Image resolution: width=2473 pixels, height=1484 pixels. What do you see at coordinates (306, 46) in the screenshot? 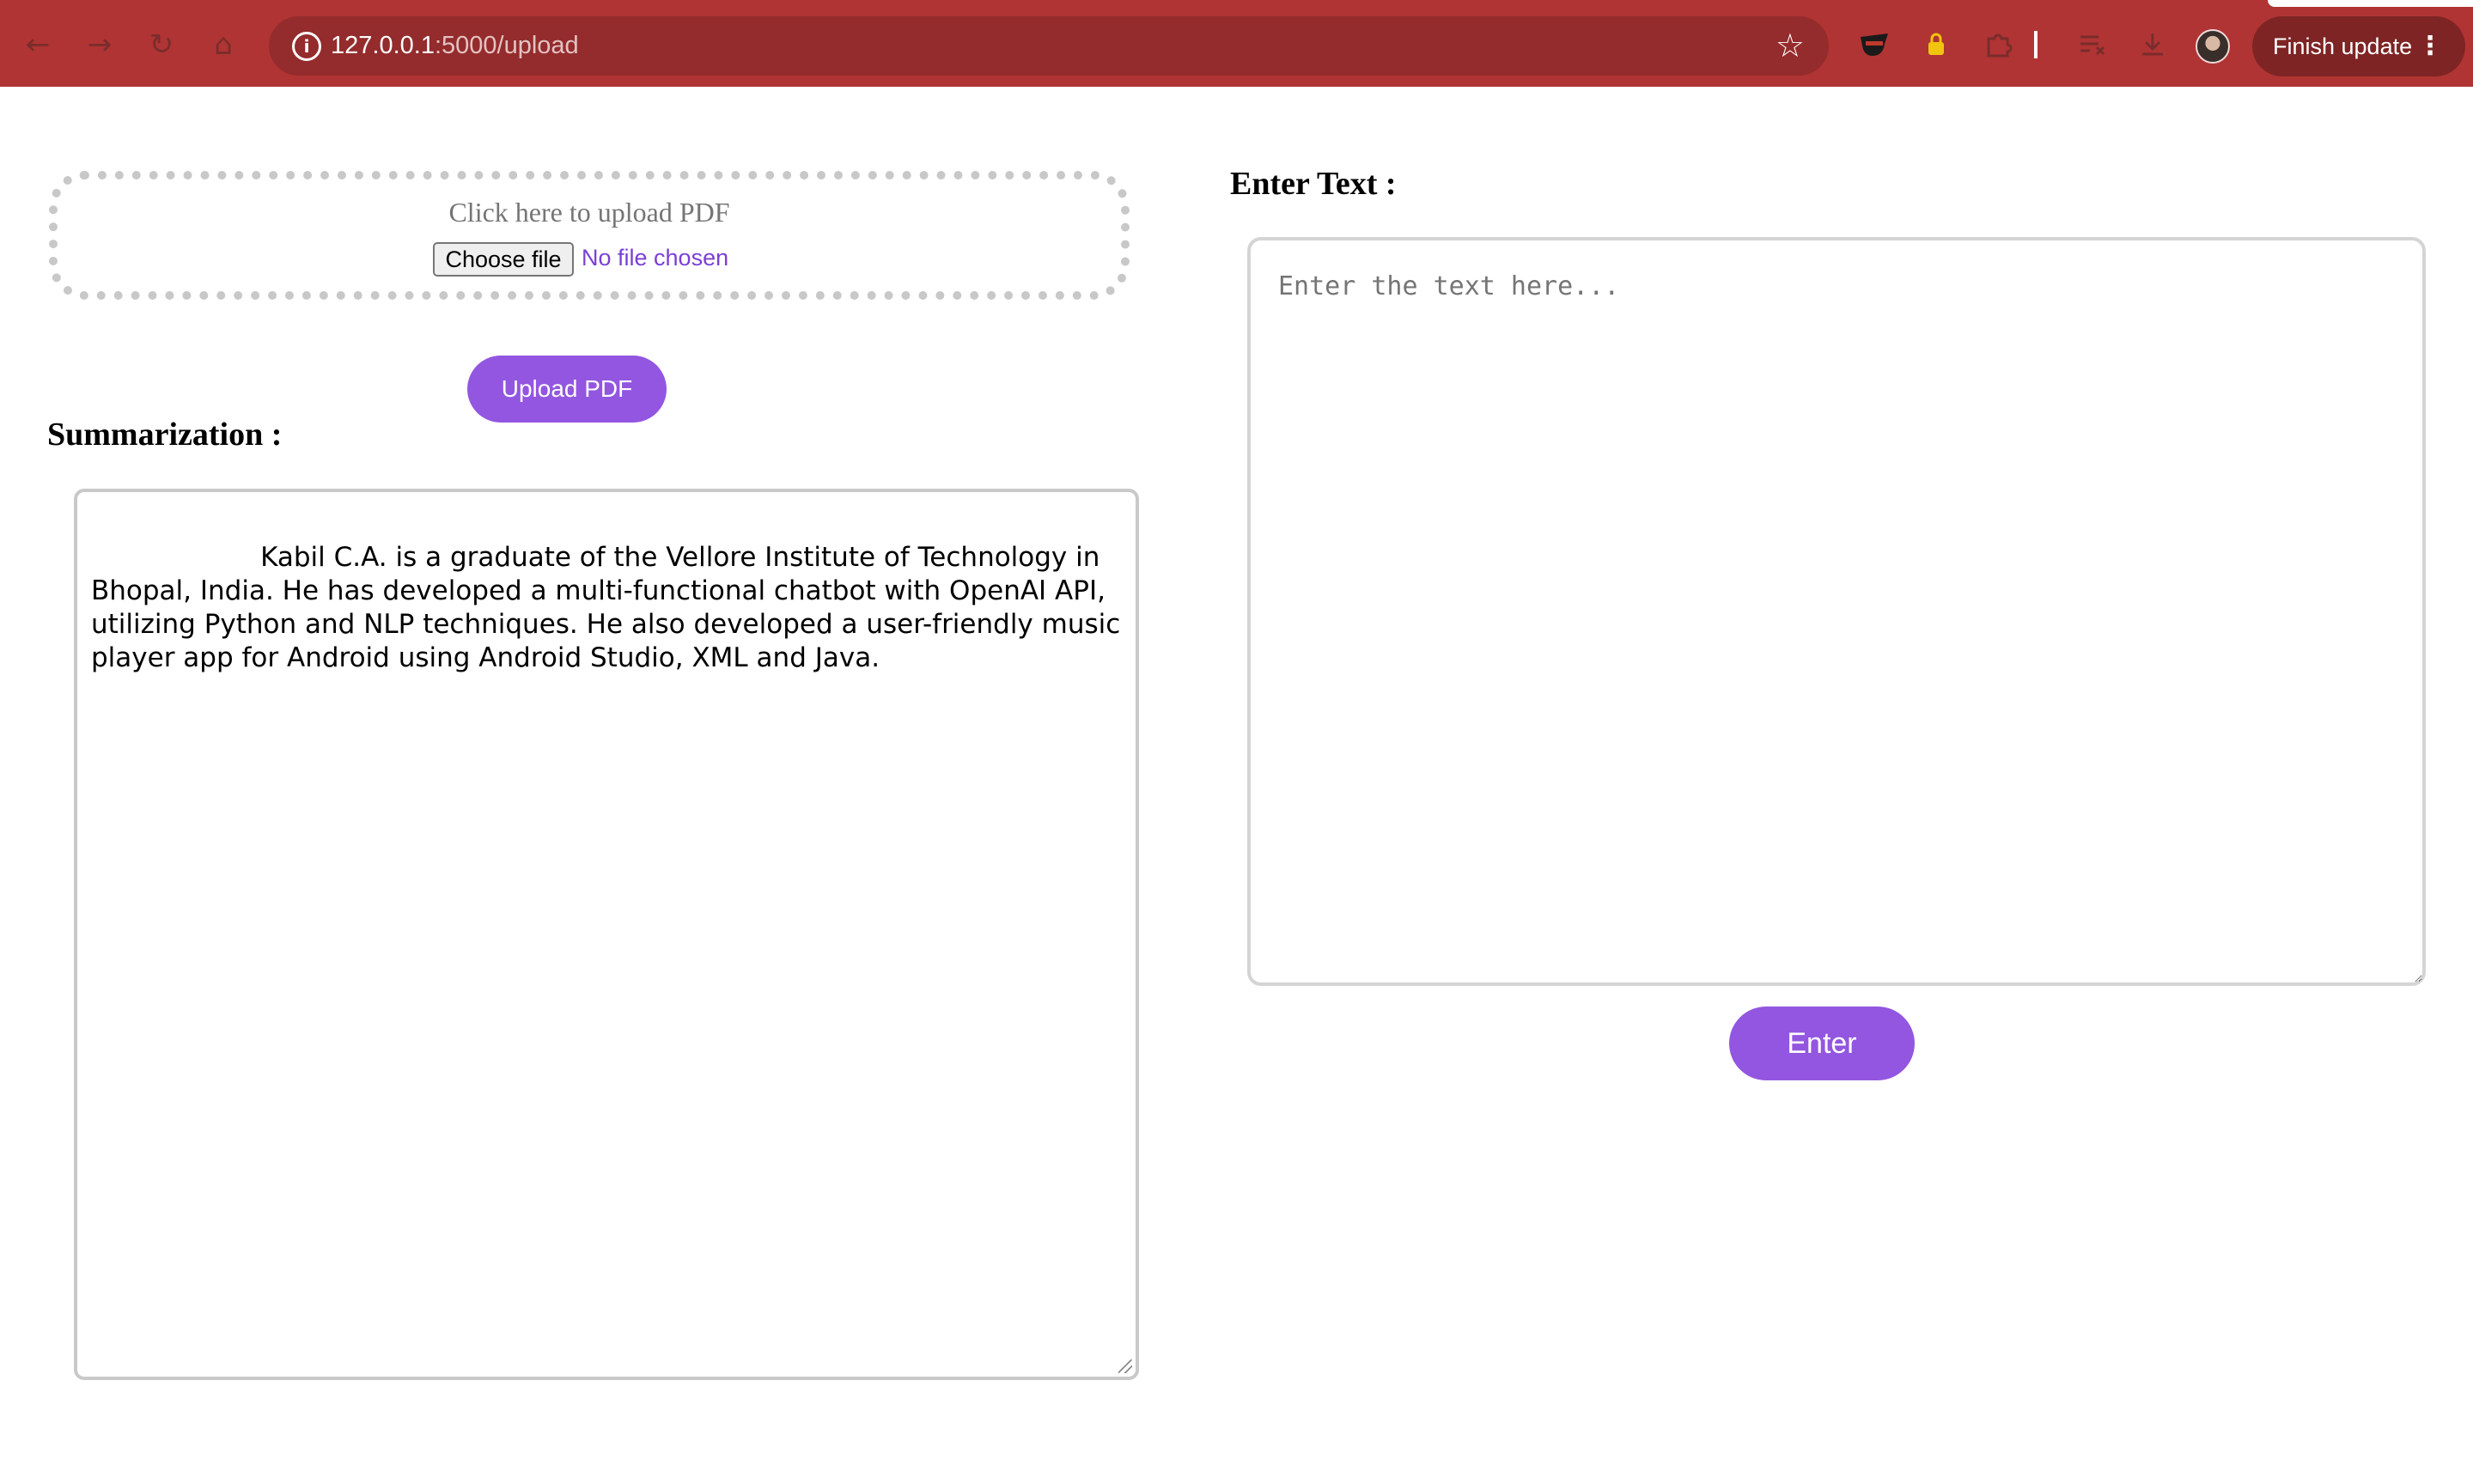
I see `site-info-icon: i` at bounding box center [306, 46].